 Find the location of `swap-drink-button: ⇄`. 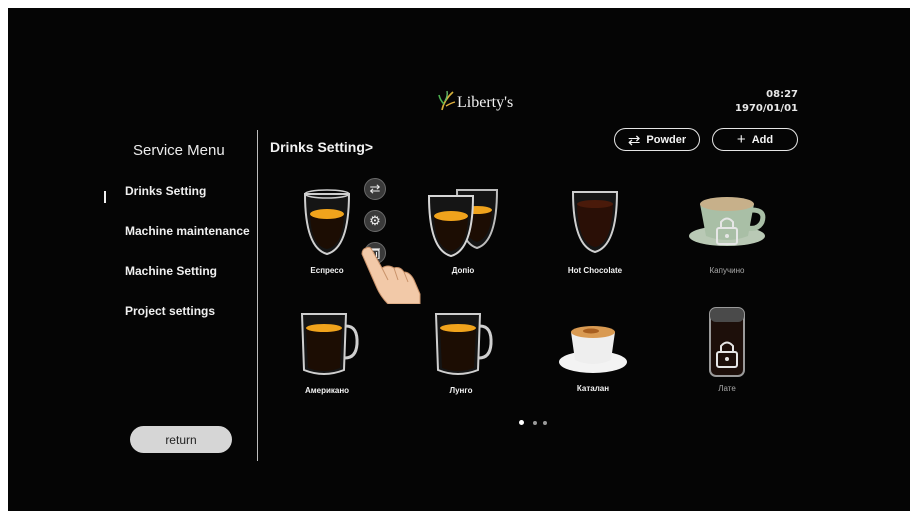

swap-drink-button: ⇄ is located at coordinates (375, 189).